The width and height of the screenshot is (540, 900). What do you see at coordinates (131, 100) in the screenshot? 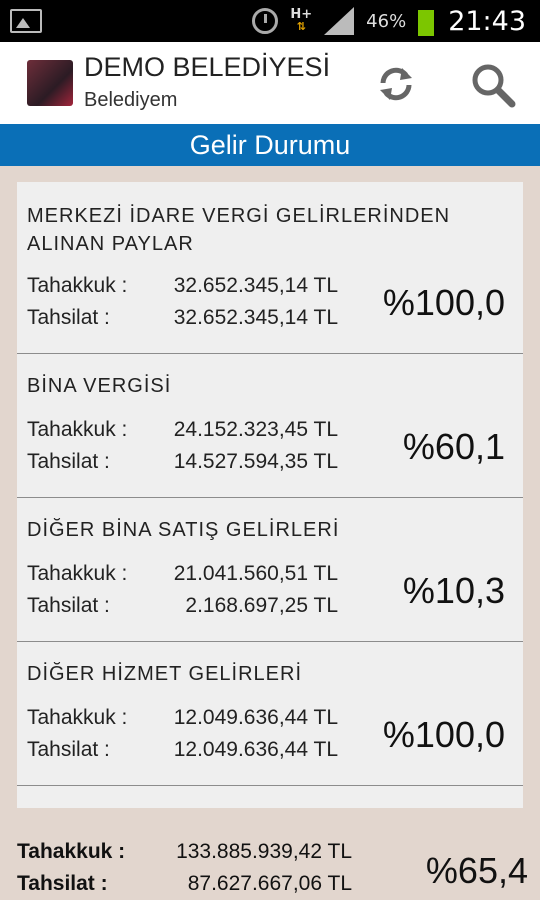
I see `app-subtitle: Belediyem` at bounding box center [131, 100].